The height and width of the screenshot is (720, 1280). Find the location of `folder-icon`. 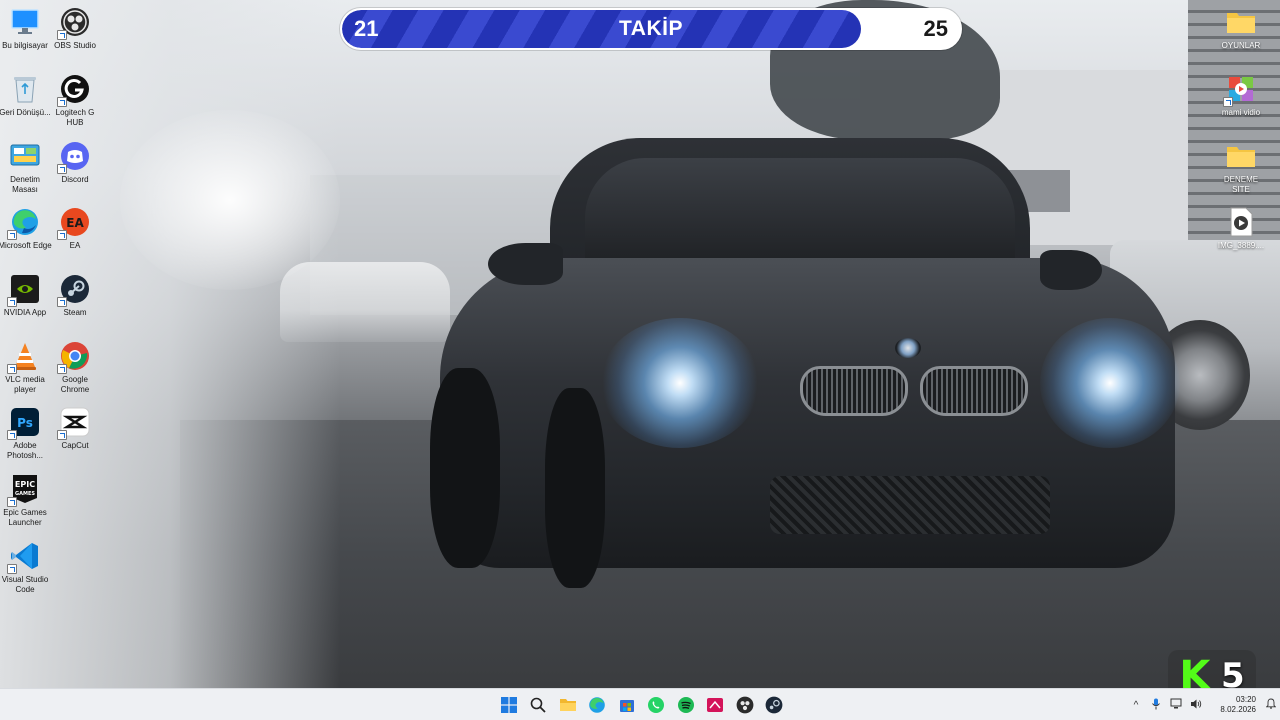

folder-icon is located at coordinates (568, 705).